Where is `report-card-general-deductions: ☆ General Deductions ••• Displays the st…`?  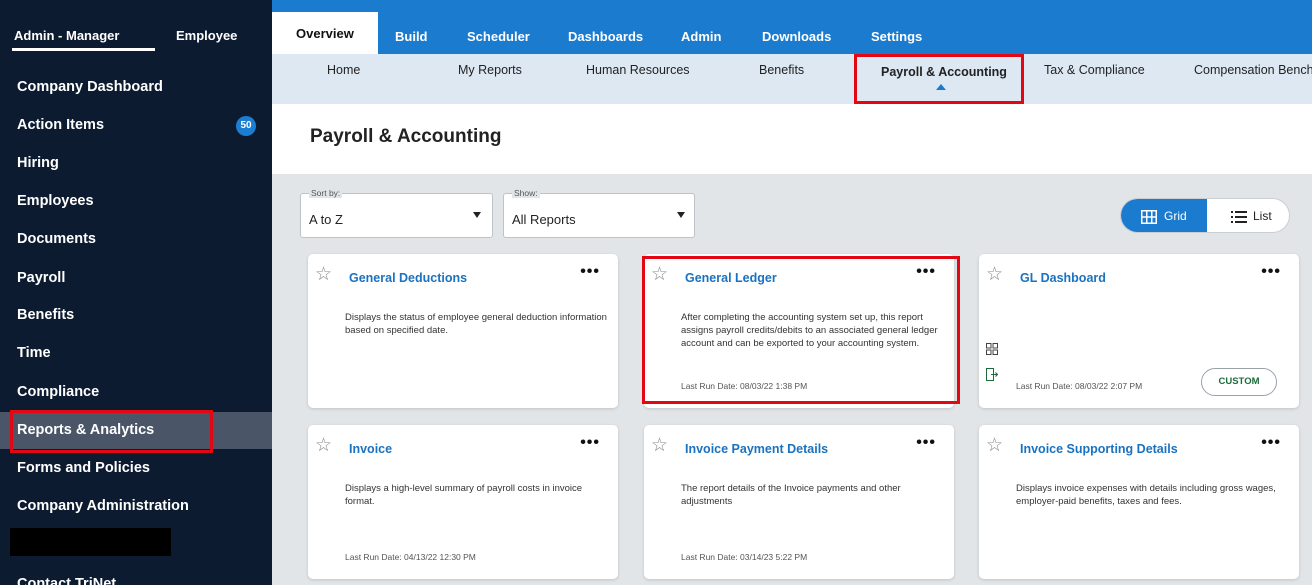 report-card-general-deductions: ☆ General Deductions ••• Displays the st… is located at coordinates (463, 331).